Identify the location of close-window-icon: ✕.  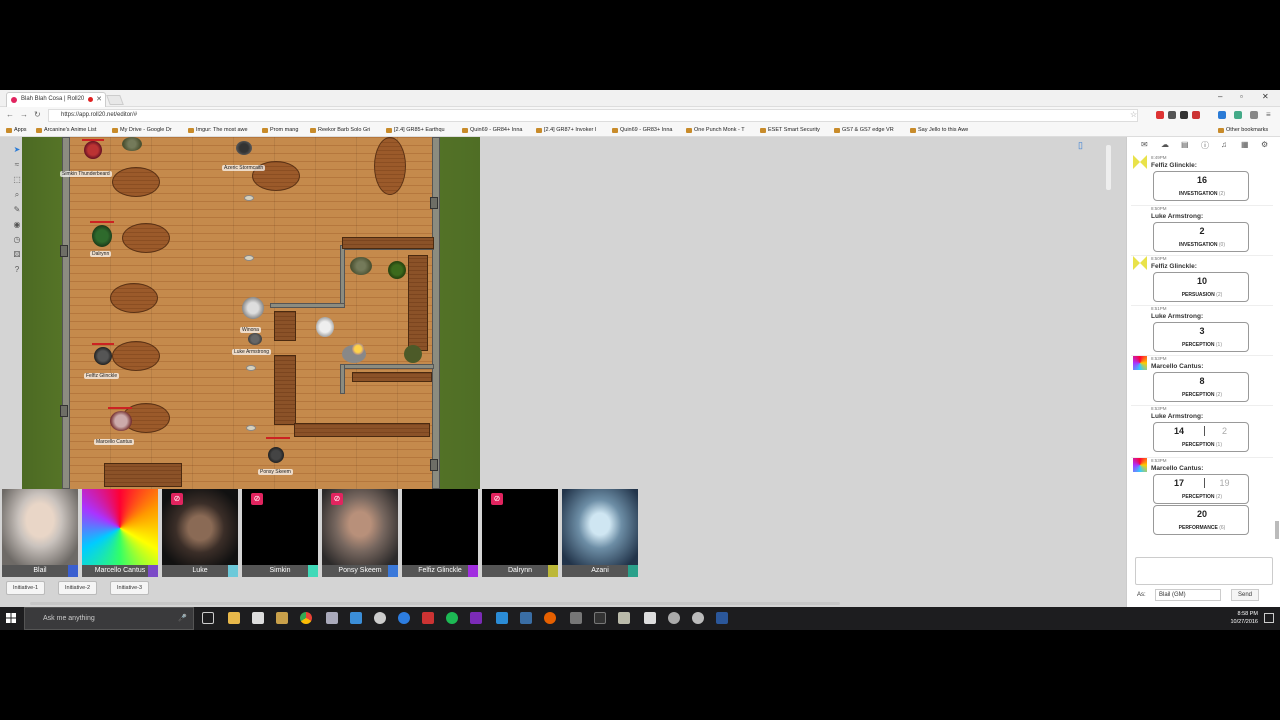
(1265, 96).